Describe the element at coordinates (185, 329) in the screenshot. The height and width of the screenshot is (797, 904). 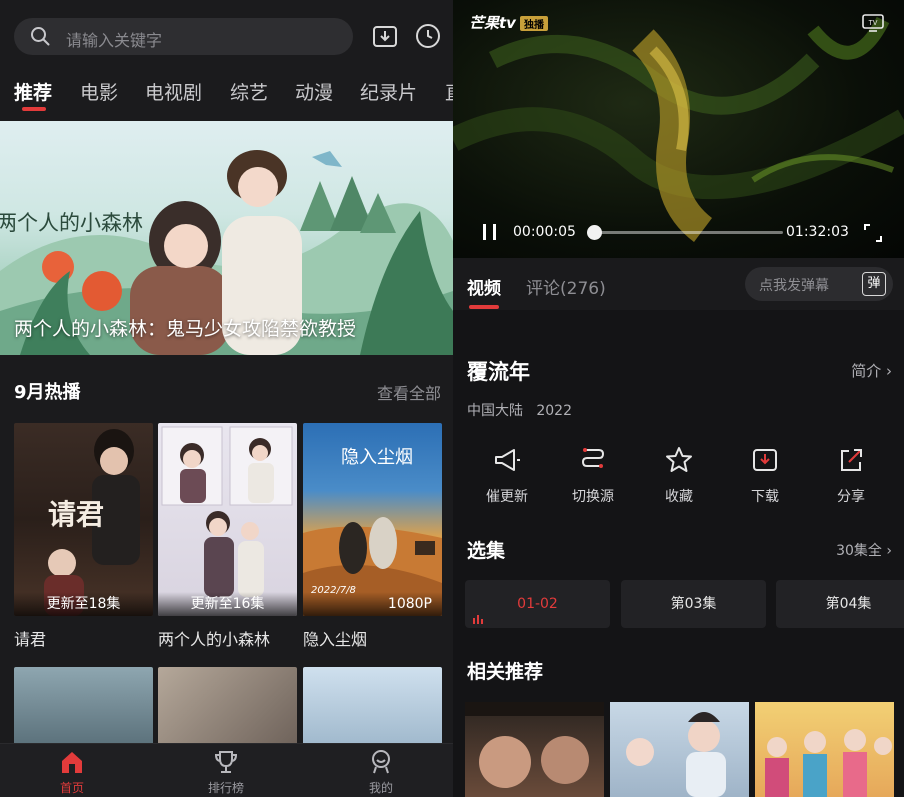
I see `banner-caption: 两个人的小森林：鬼马少女攻陷禁欲教授` at that location.